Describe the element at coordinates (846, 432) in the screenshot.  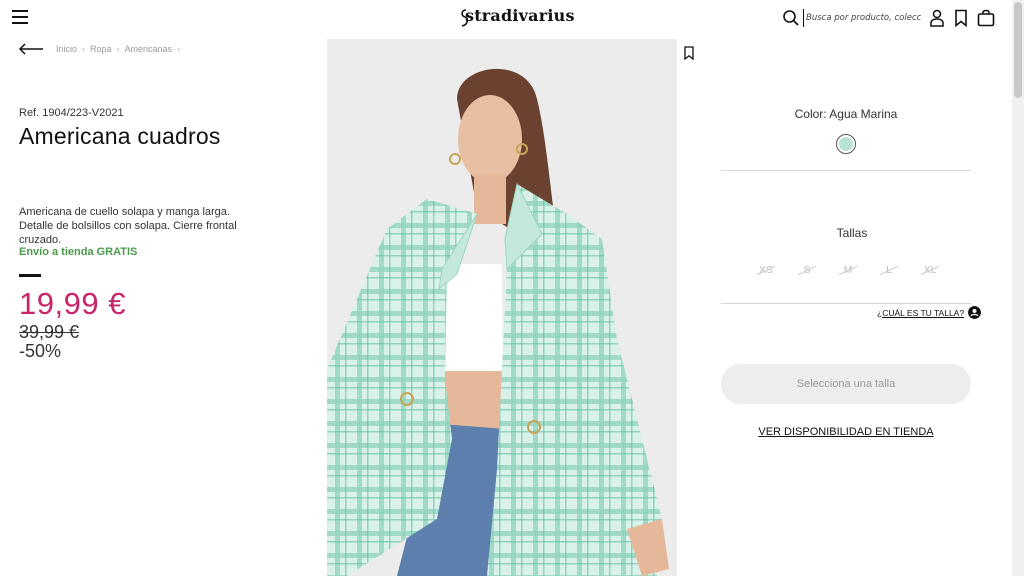
I see `store-availability-link: VER DISPONIBILIDAD EN TIENDA` at that location.